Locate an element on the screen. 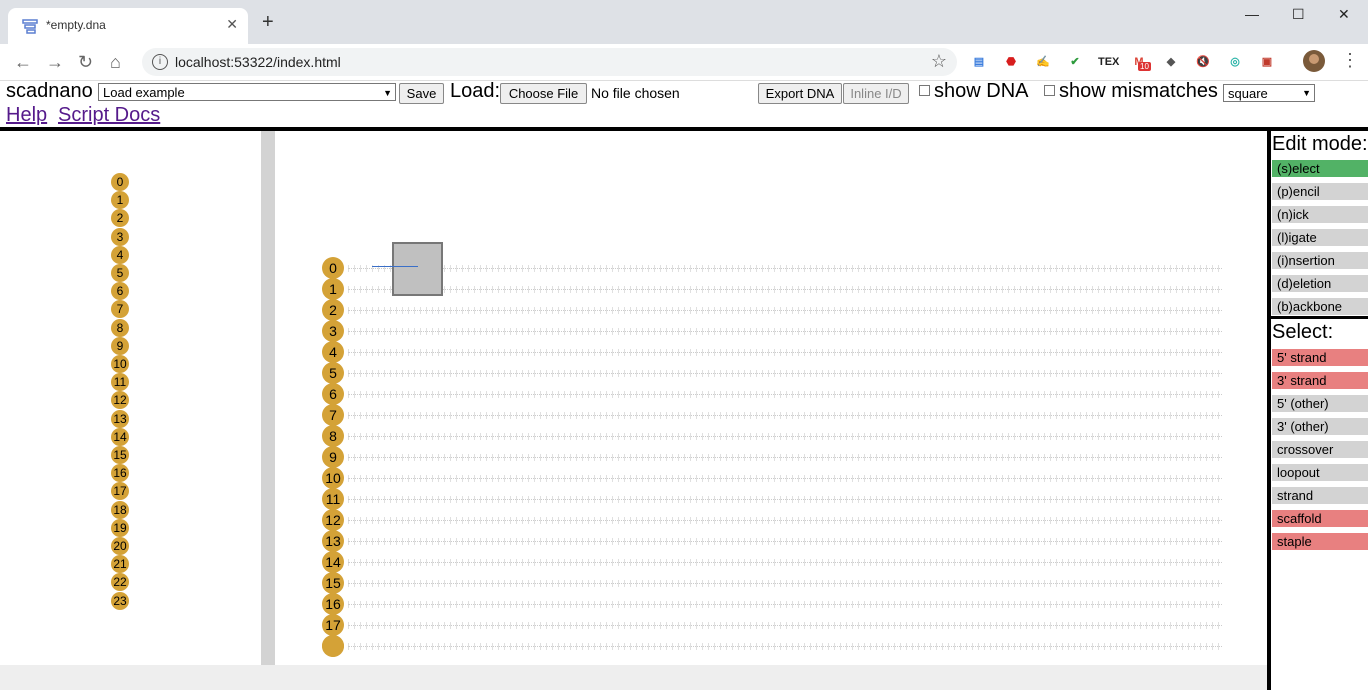 The width and height of the screenshot is (1368, 690). side-helix-circle: 7 is located at coordinates (120, 309).